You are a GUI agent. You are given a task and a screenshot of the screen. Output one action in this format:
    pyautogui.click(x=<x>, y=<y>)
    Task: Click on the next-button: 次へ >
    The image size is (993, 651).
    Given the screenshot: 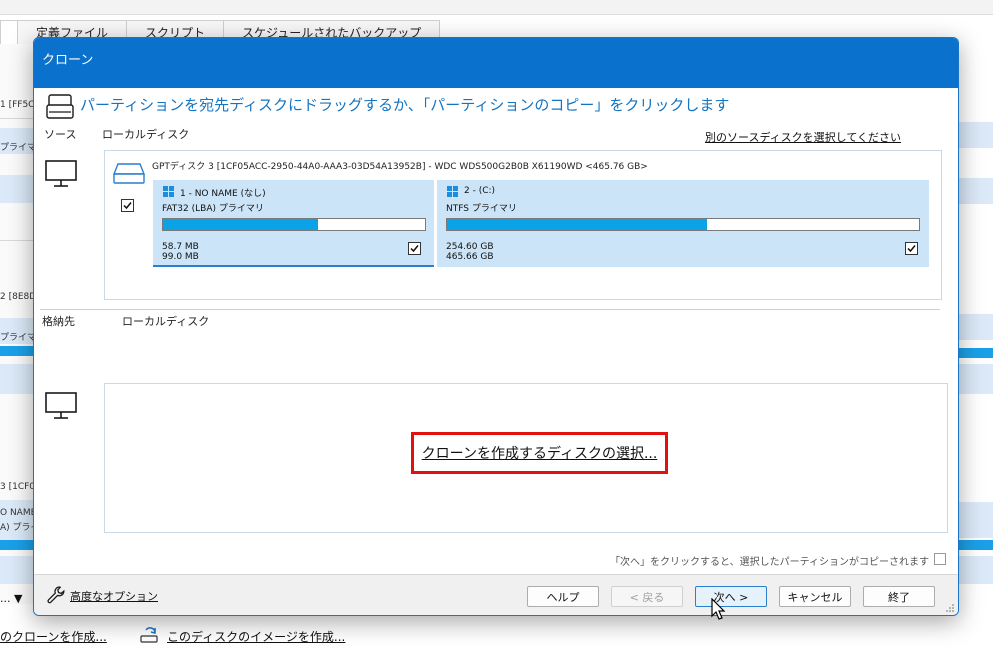 What is the action you would take?
    pyautogui.click(x=731, y=596)
    